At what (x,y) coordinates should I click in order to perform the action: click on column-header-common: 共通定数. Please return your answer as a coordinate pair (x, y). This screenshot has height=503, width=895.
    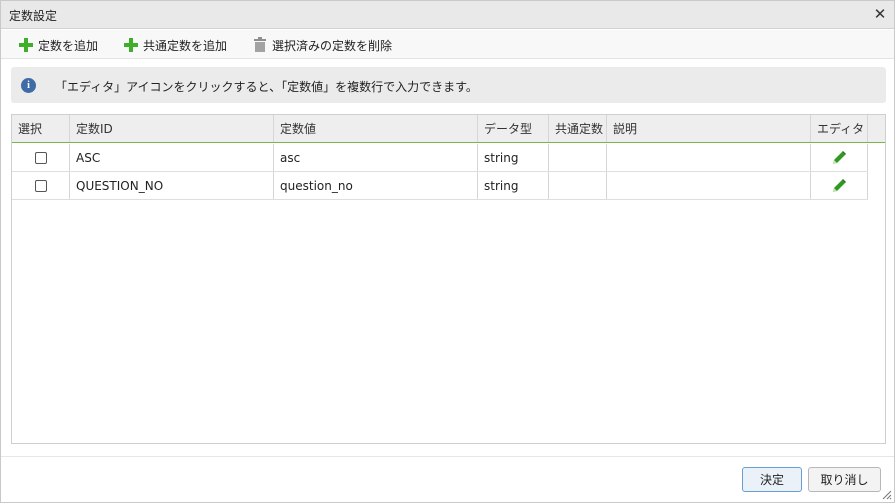
    Looking at the image, I should click on (578, 128).